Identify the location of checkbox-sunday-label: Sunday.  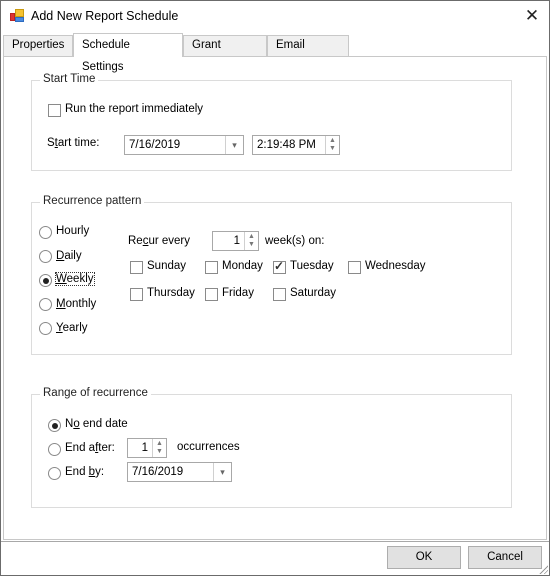
(167, 266).